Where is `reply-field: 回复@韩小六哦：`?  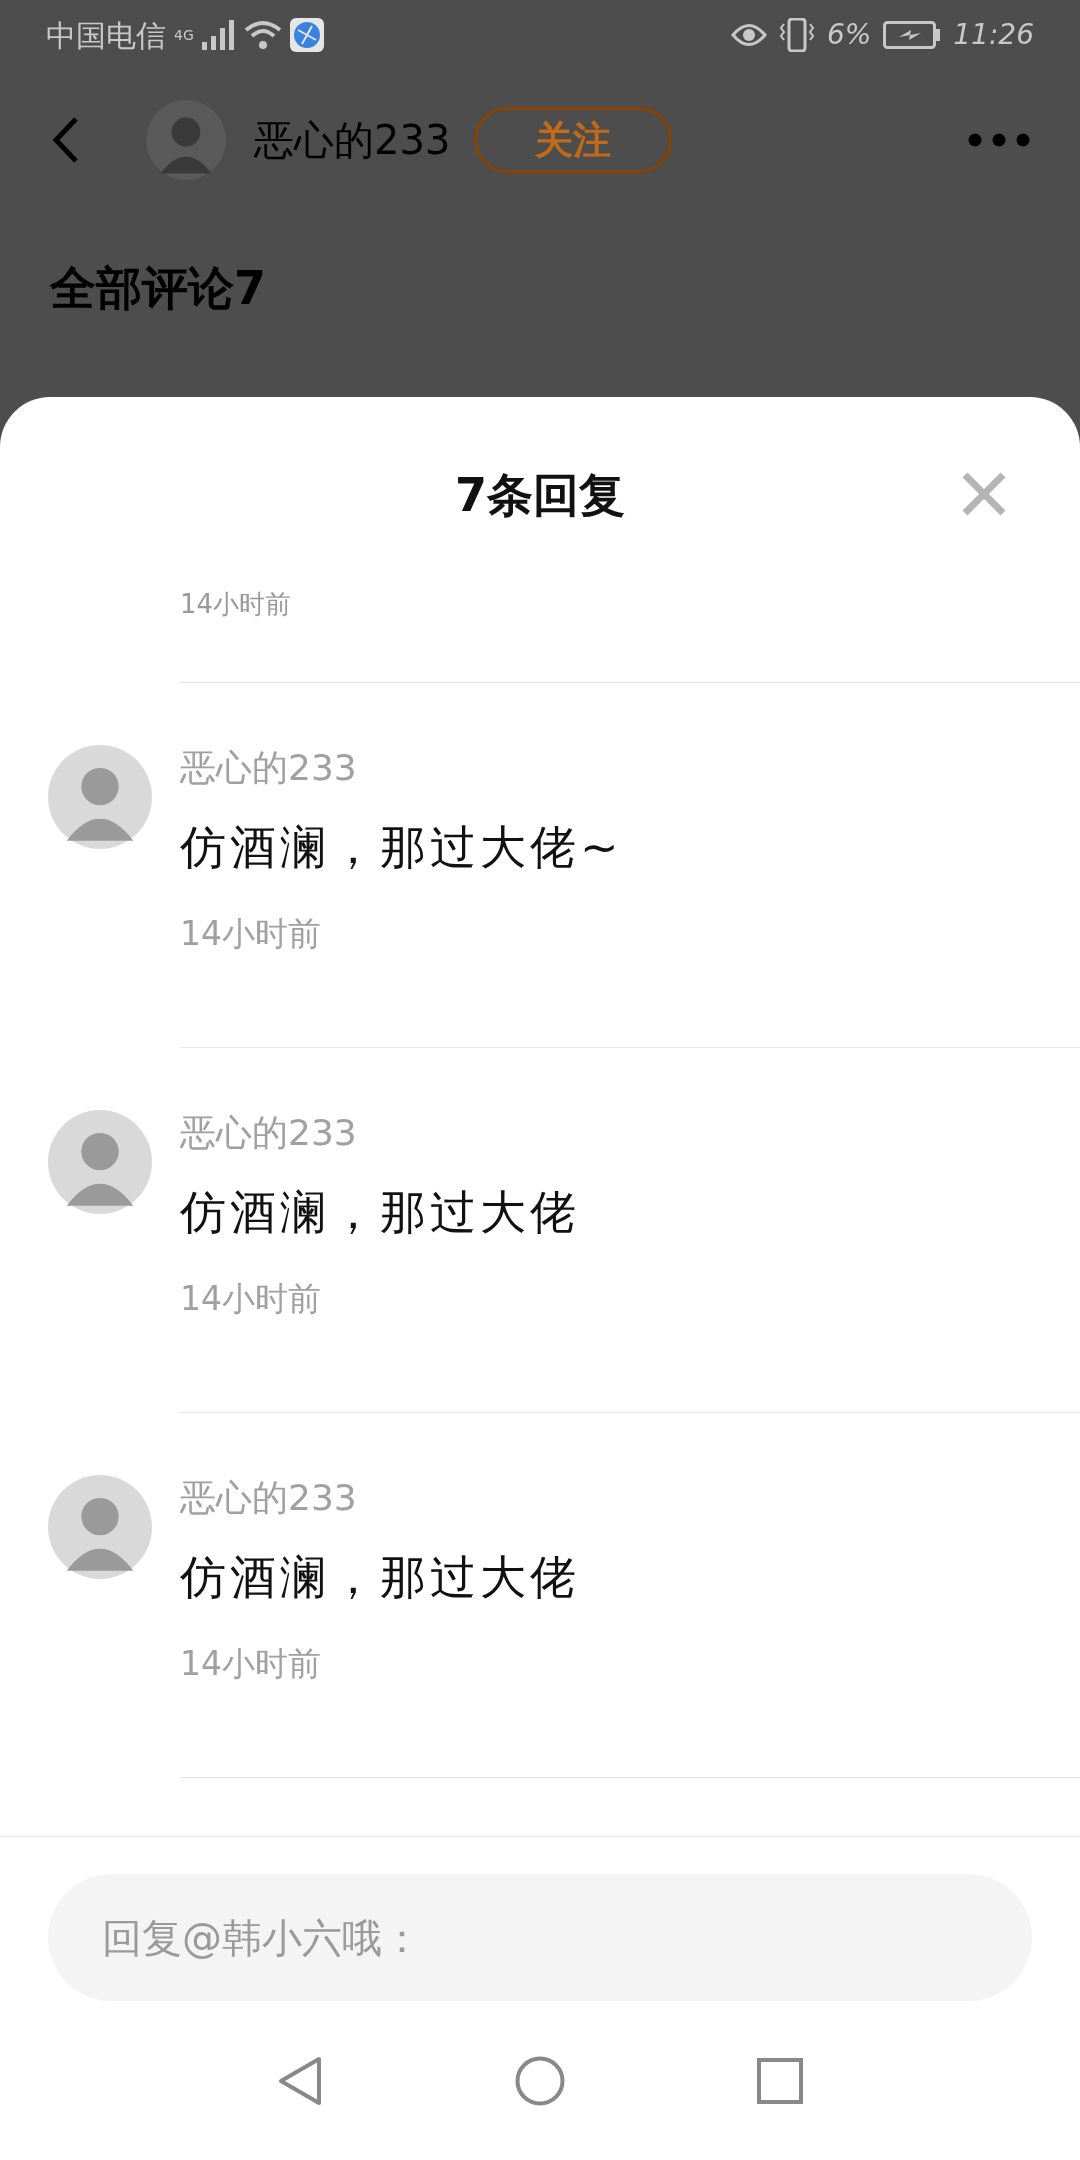 reply-field: 回复@韩小六哦： is located at coordinates (540, 1937).